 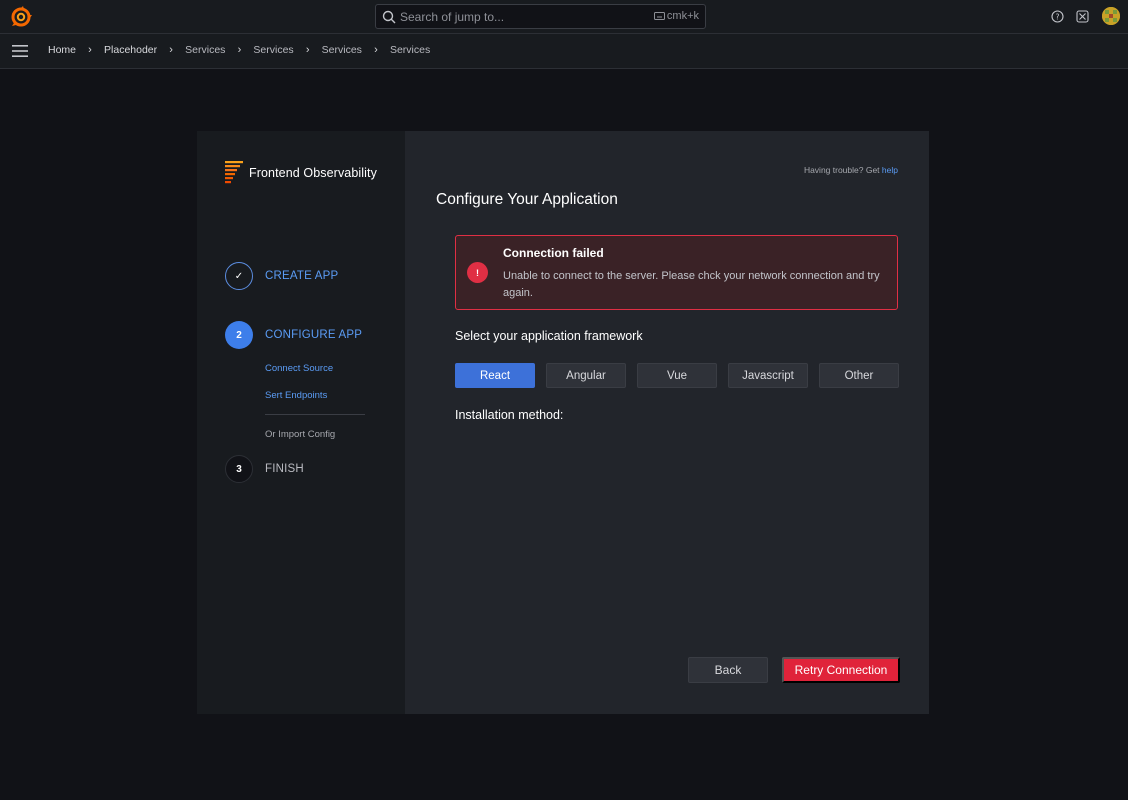 I want to click on help-link: help, so click(x=890, y=170).